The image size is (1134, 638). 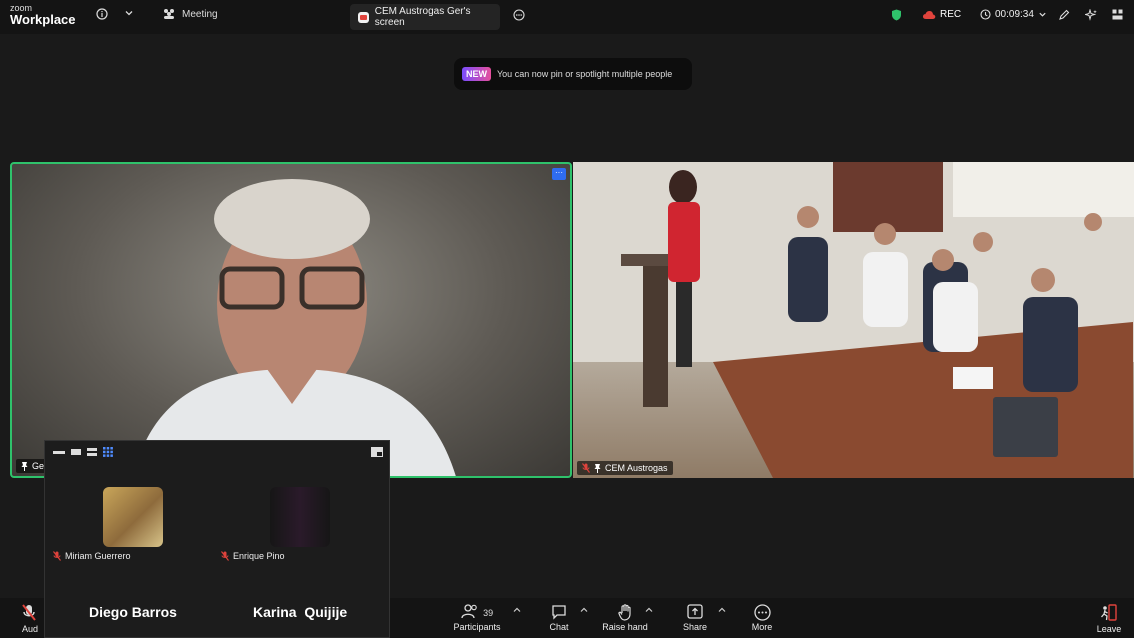 I want to click on security-indicator, so click(x=896, y=15).